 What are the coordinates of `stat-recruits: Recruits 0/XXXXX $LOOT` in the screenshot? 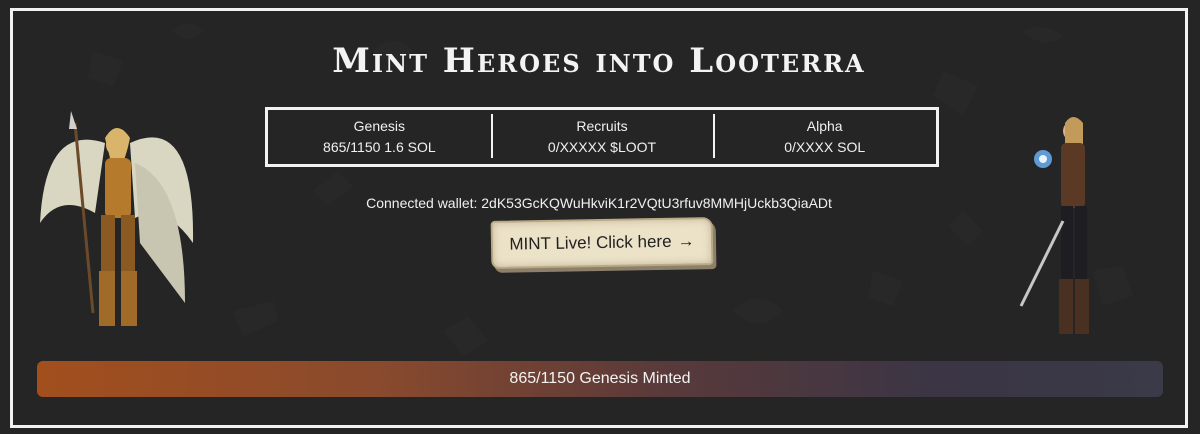 It's located at (602, 136).